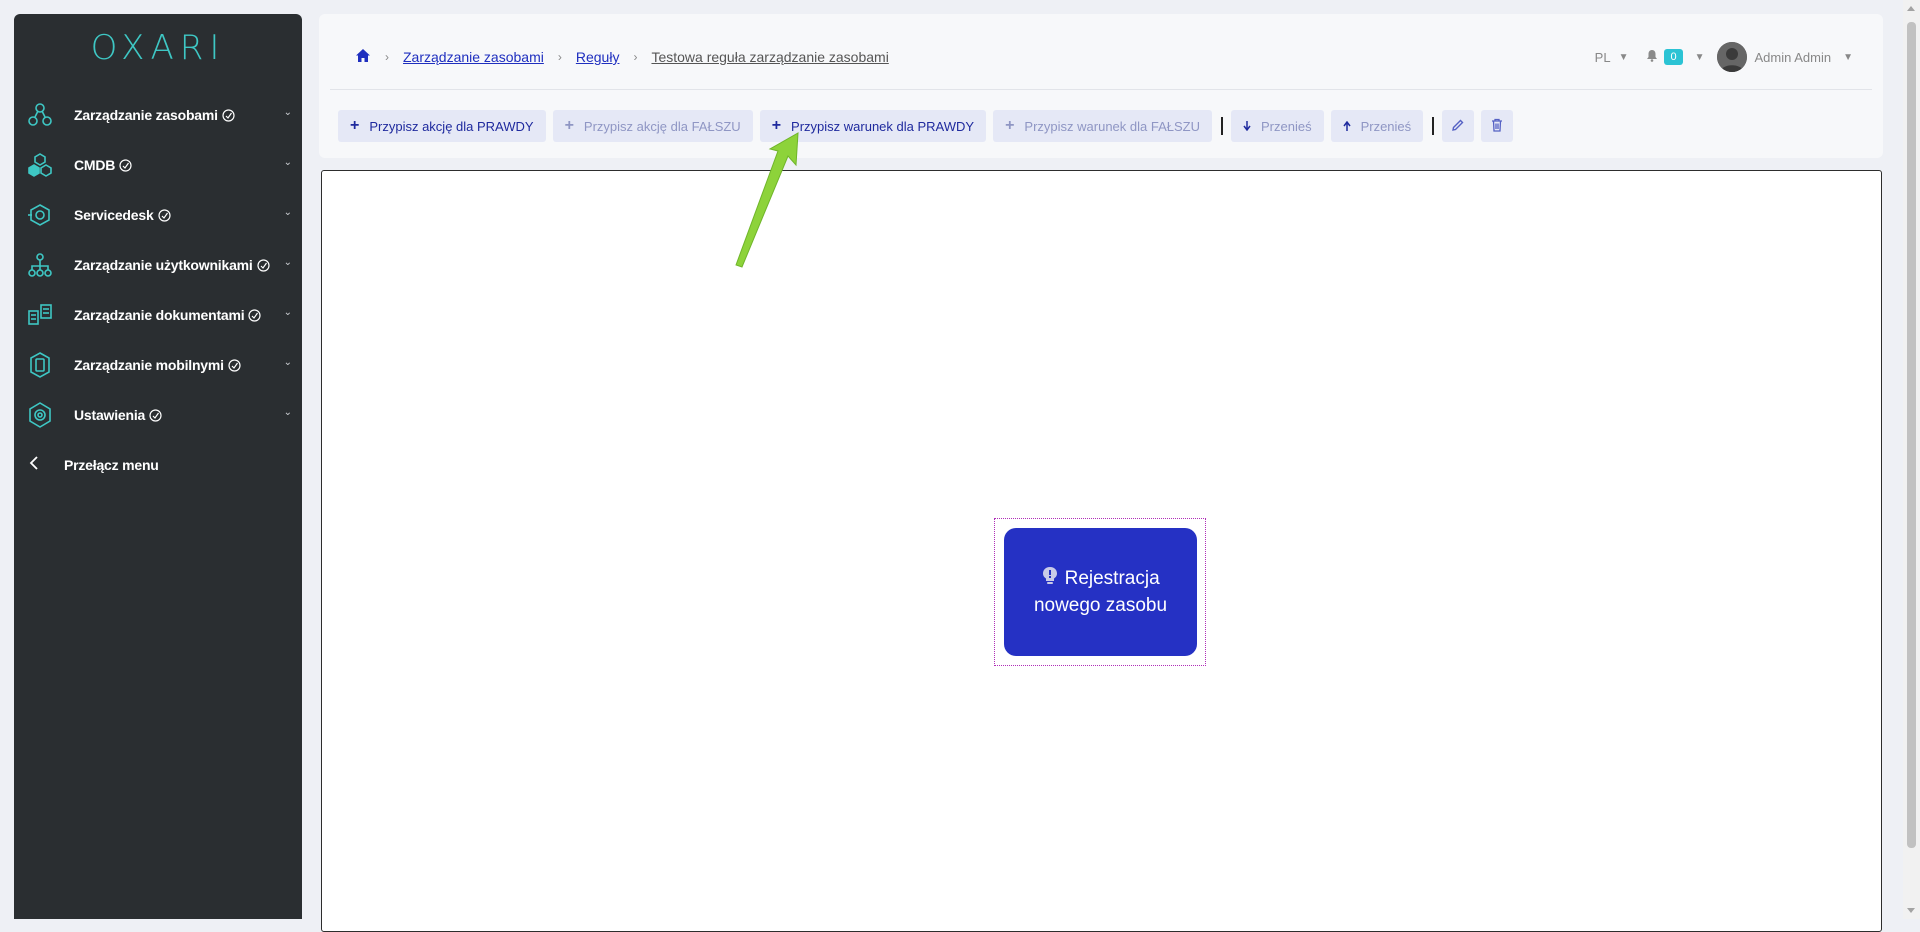 The height and width of the screenshot is (932, 1920). I want to click on move-up-button: Przenieś, so click(1377, 126).